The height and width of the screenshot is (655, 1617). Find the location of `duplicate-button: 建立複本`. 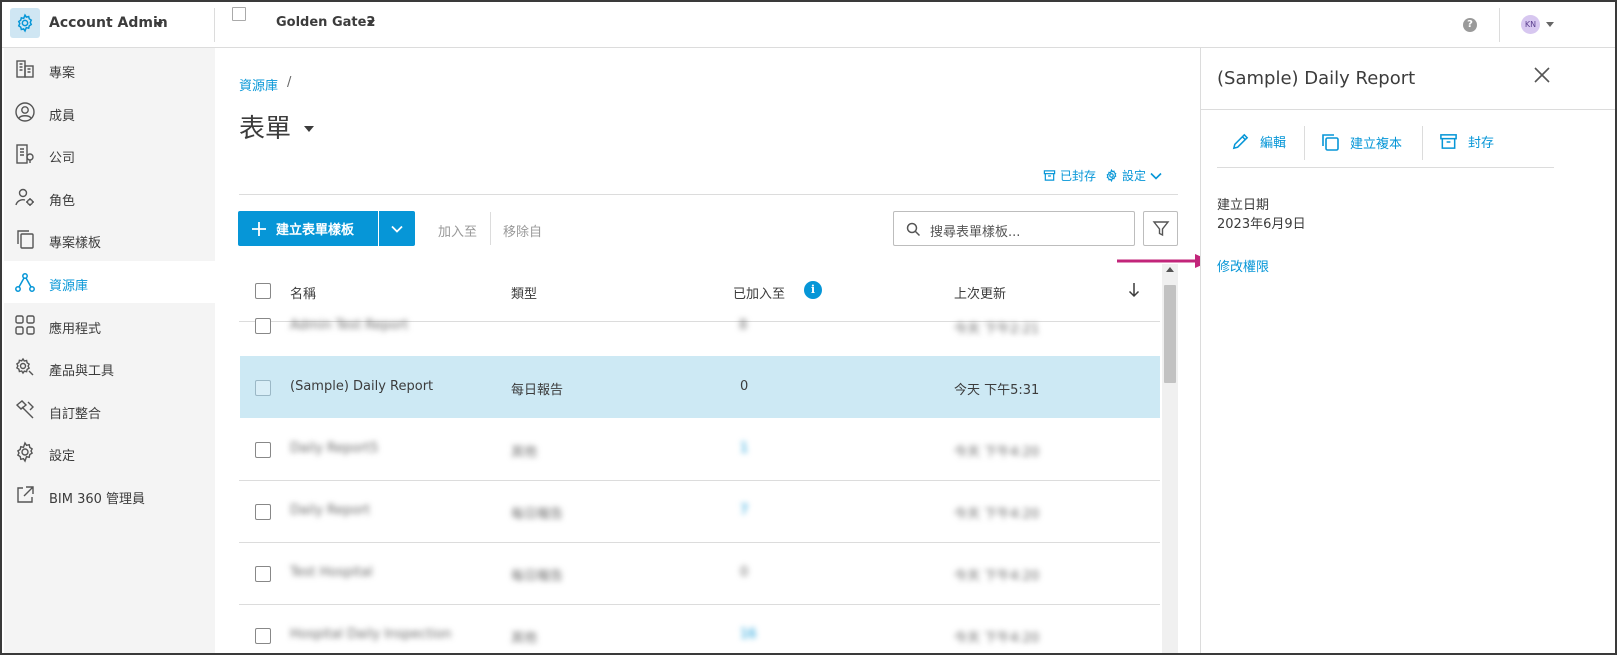

duplicate-button: 建立複本 is located at coordinates (1361, 142).